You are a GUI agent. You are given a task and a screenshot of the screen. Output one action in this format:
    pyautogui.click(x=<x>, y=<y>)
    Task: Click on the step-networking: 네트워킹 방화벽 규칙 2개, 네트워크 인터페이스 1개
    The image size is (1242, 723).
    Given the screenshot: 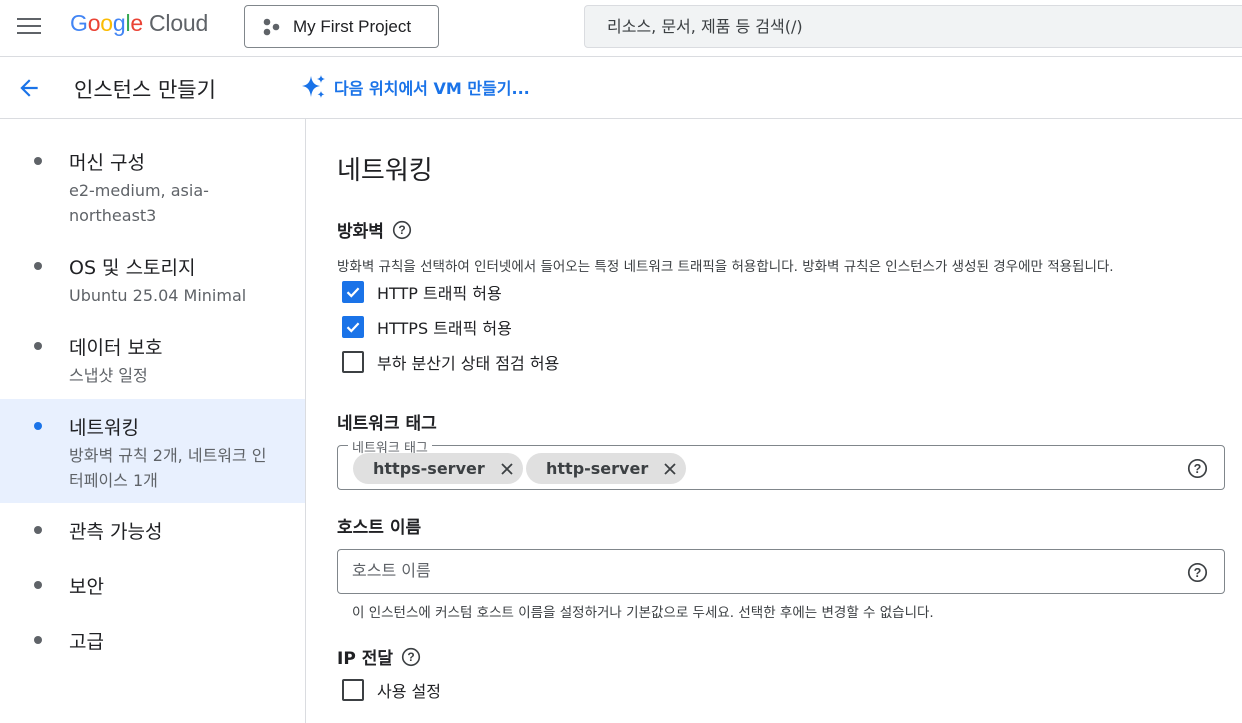 What is the action you would take?
    pyautogui.click(x=152, y=451)
    